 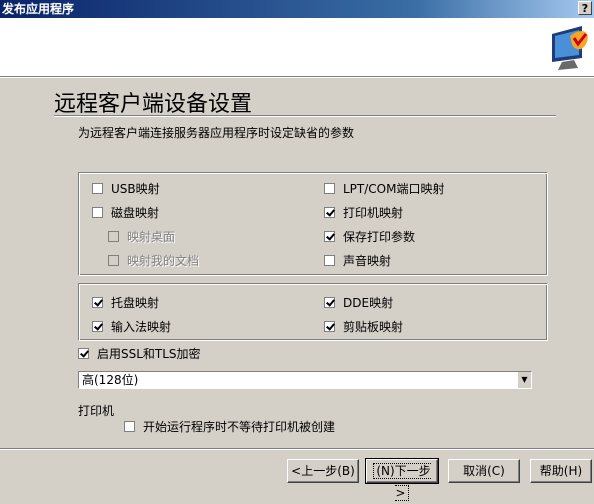 What do you see at coordinates (229, 426) in the screenshot?
I see `no-wait-printer-checkbox: 开始运行程序时不等待打印机被创建` at bounding box center [229, 426].